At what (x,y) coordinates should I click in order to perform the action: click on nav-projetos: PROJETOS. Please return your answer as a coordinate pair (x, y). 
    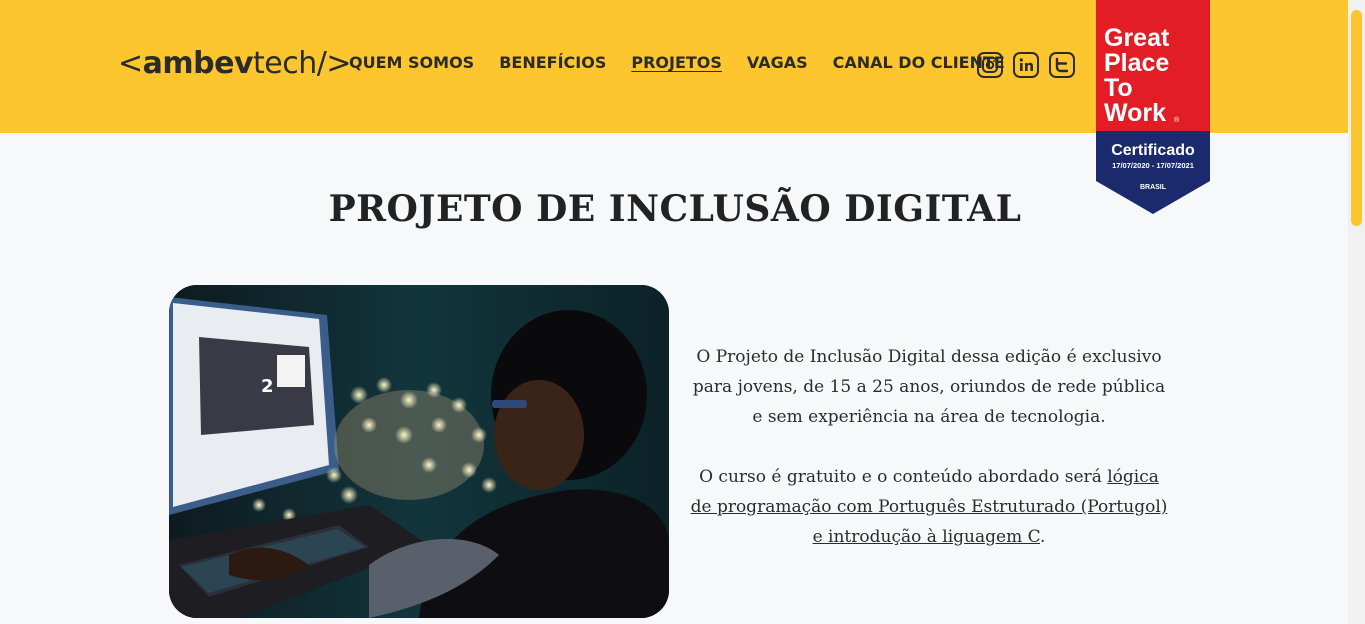
    Looking at the image, I should click on (676, 63).